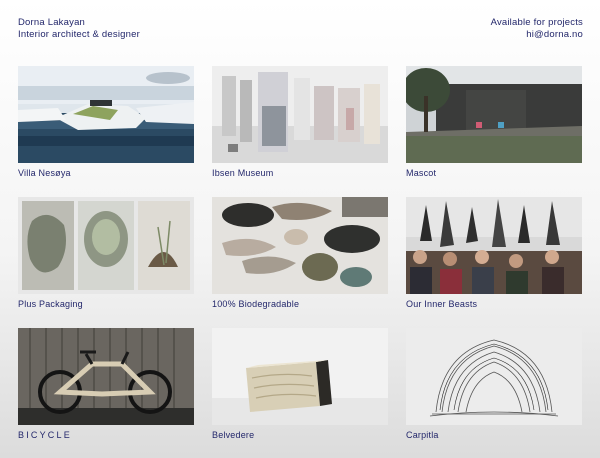 This screenshot has height=458, width=600. What do you see at coordinates (106, 304) in the screenshot?
I see `project-title: Plus Packaging` at bounding box center [106, 304].